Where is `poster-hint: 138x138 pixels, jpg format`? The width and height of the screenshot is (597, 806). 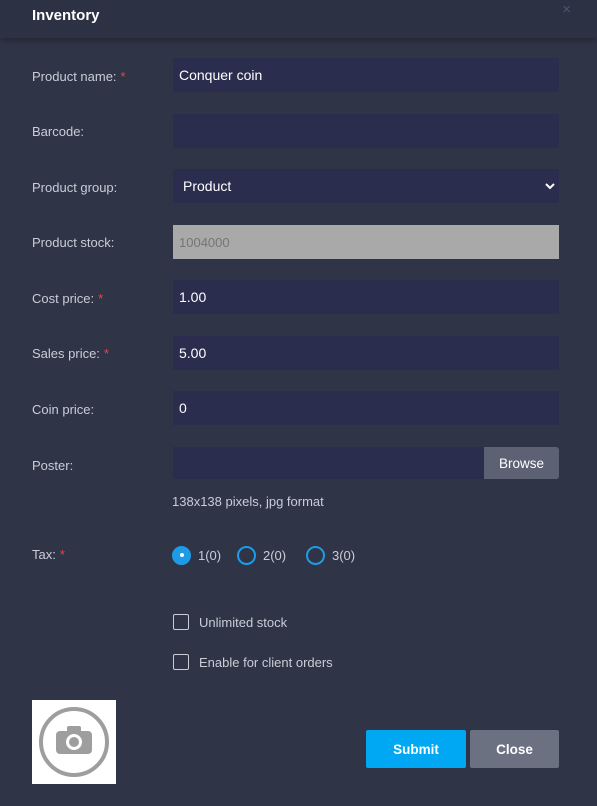 poster-hint: 138x138 pixels, jpg format is located at coordinates (248, 501).